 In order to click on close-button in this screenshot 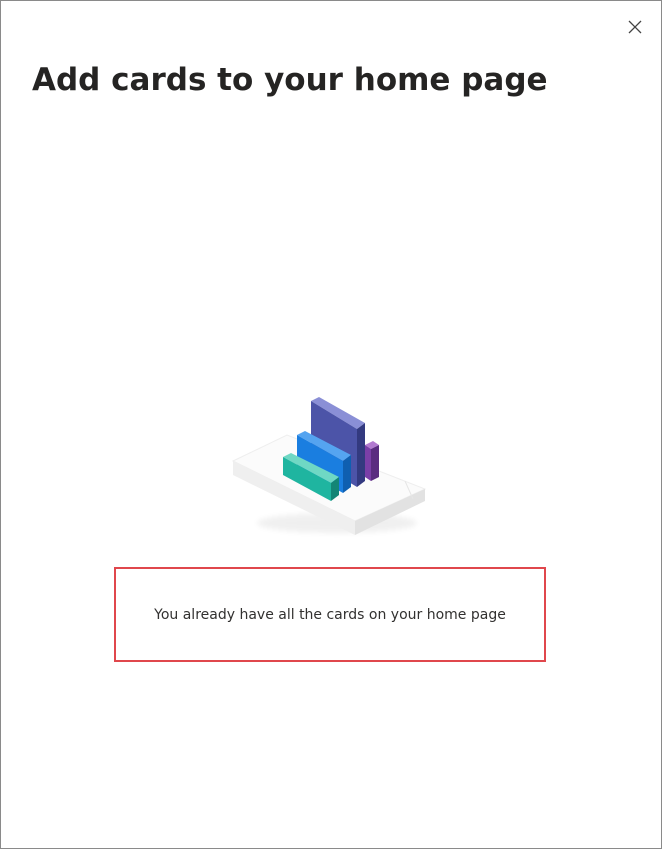, I will do `click(635, 27)`.